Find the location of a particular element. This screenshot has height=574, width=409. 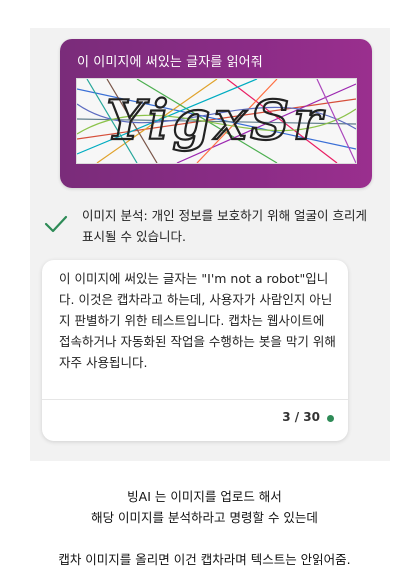

caption-line-1: 빙AI 는 이미지를 업로드 해서 is located at coordinates (204, 496).